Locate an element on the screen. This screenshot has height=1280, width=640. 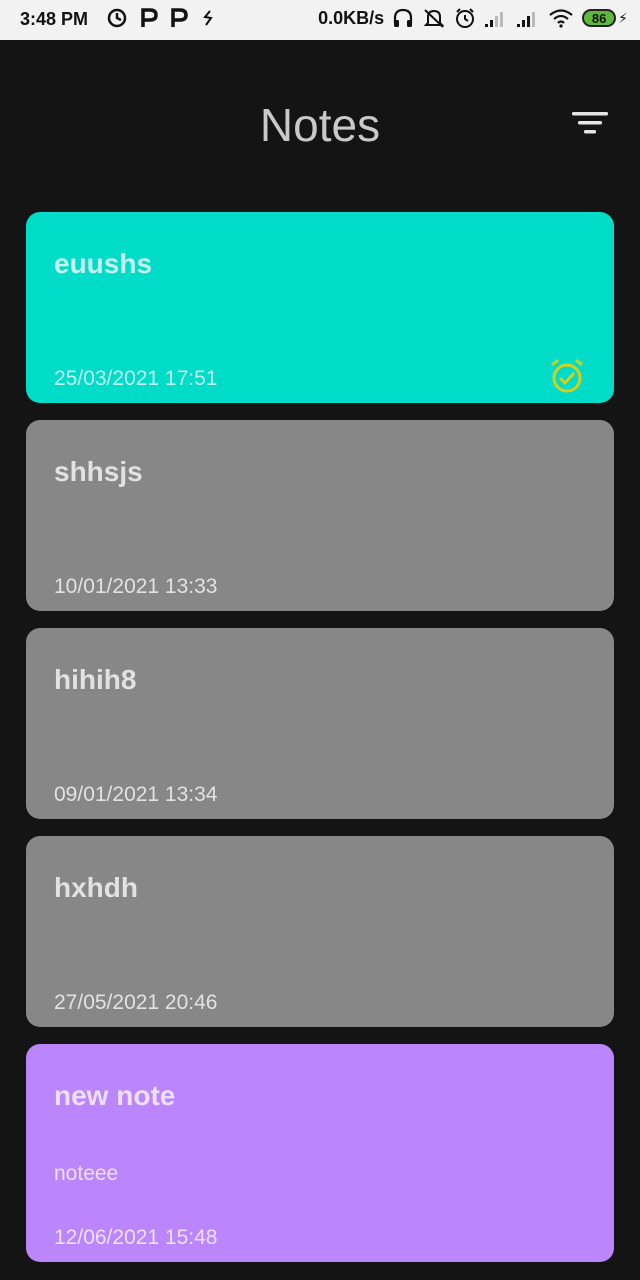
battery-icon: 86 ⚡ is located at coordinates (605, 18).